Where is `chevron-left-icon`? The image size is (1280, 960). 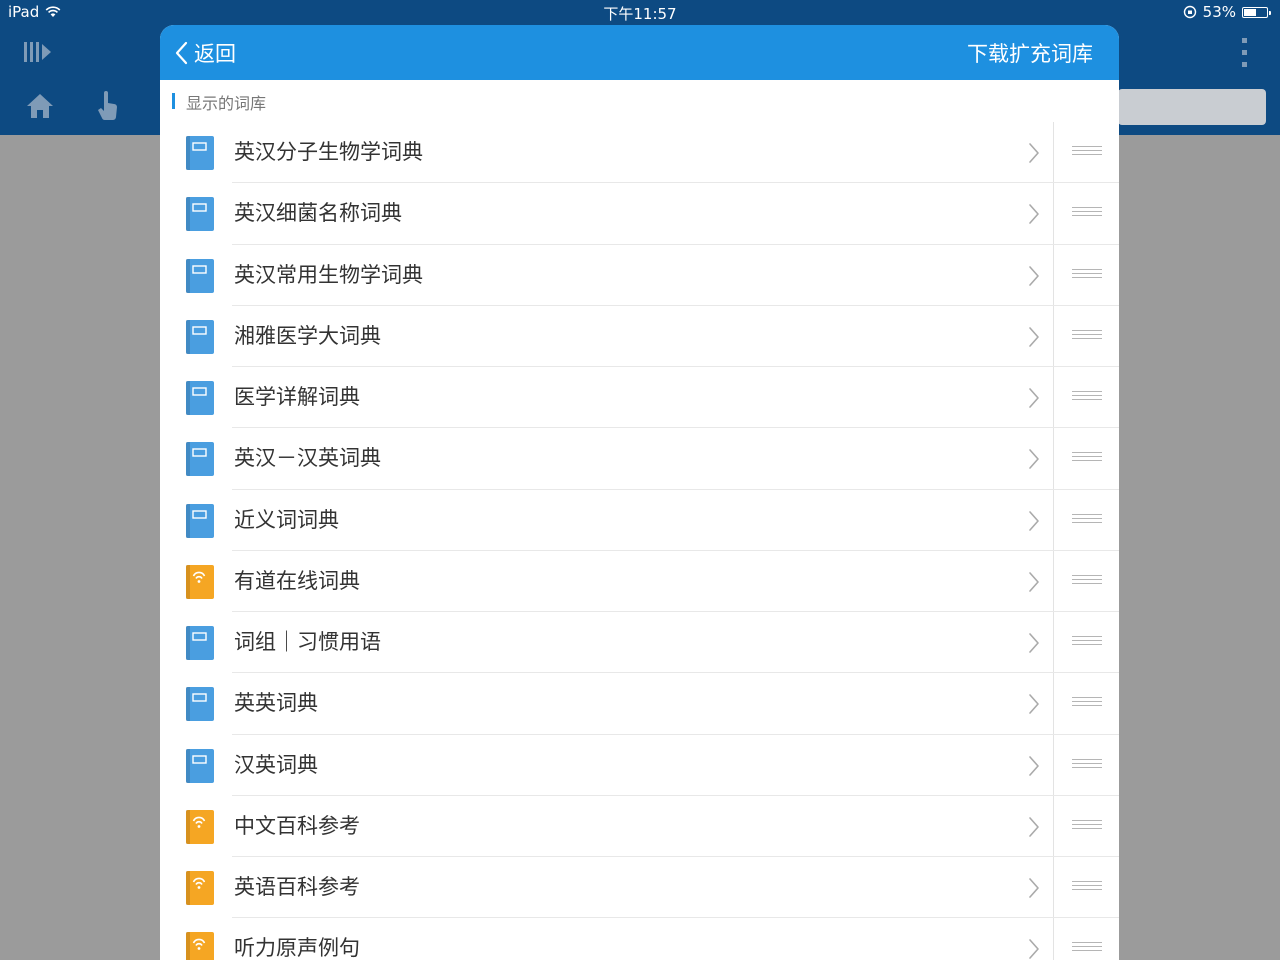 chevron-left-icon is located at coordinates (181, 52).